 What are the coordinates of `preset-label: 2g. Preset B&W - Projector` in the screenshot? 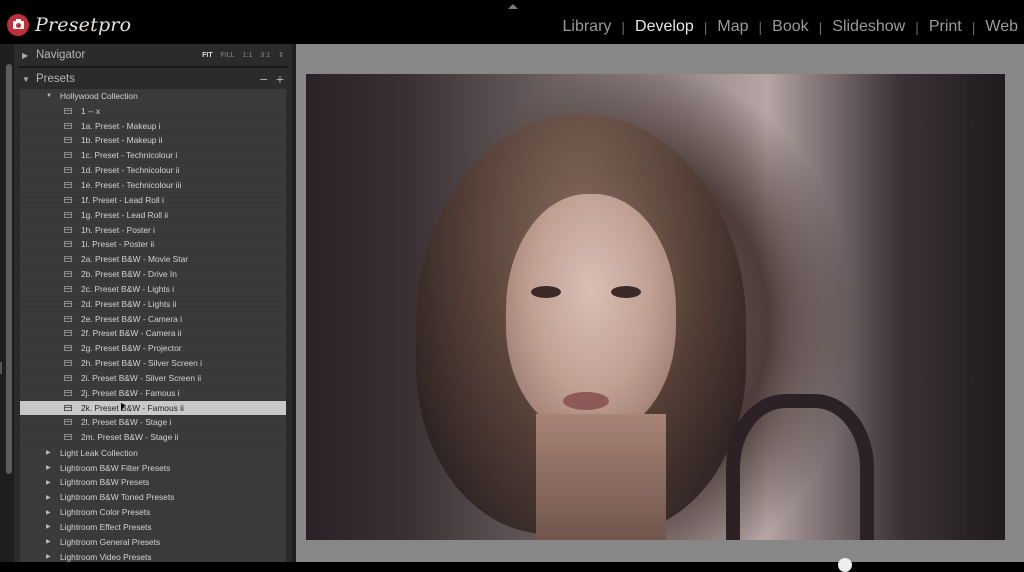 It's located at (131, 348).